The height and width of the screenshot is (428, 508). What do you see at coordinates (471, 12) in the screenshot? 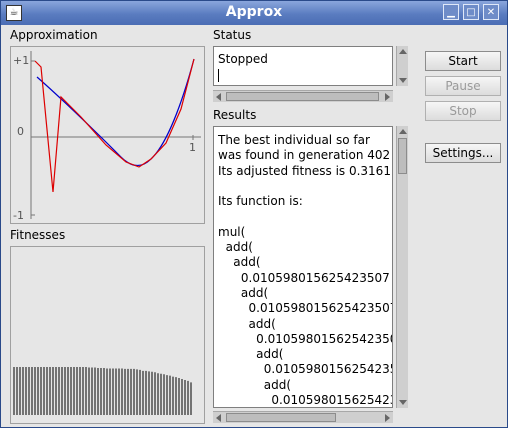
I see `maximize-button: □` at bounding box center [471, 12].